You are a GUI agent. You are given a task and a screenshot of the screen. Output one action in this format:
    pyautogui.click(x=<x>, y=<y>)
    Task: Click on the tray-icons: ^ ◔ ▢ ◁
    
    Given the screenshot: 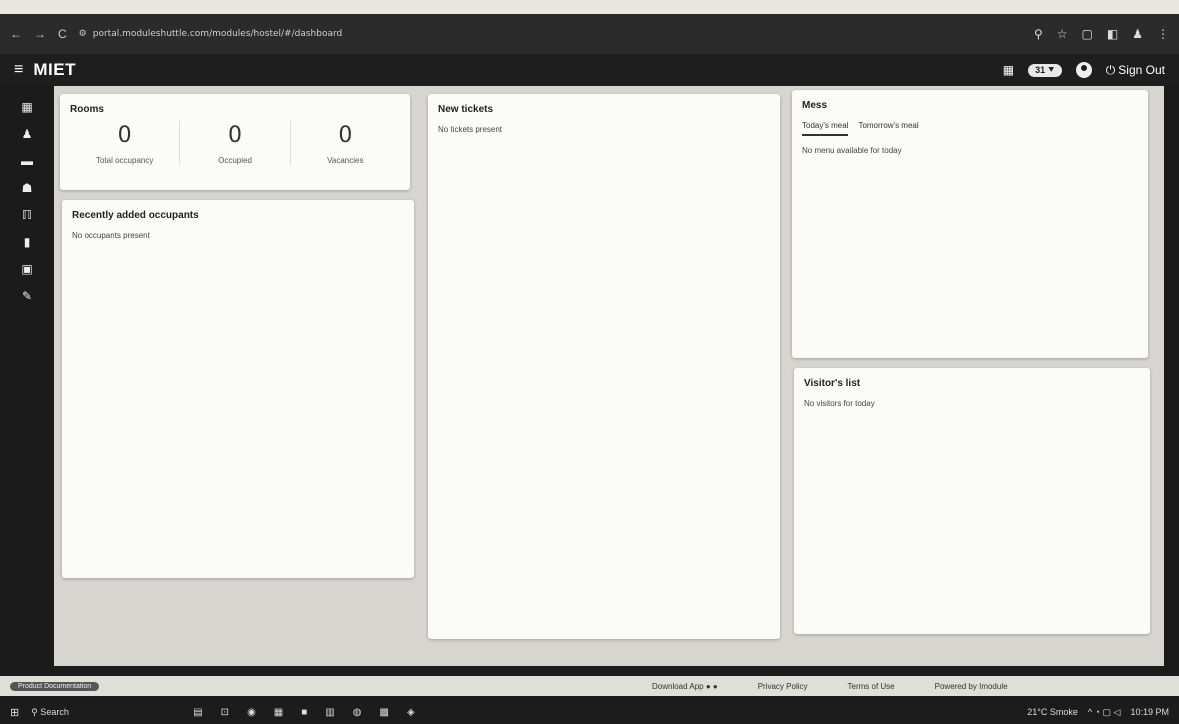 What is the action you would take?
    pyautogui.click(x=1104, y=712)
    